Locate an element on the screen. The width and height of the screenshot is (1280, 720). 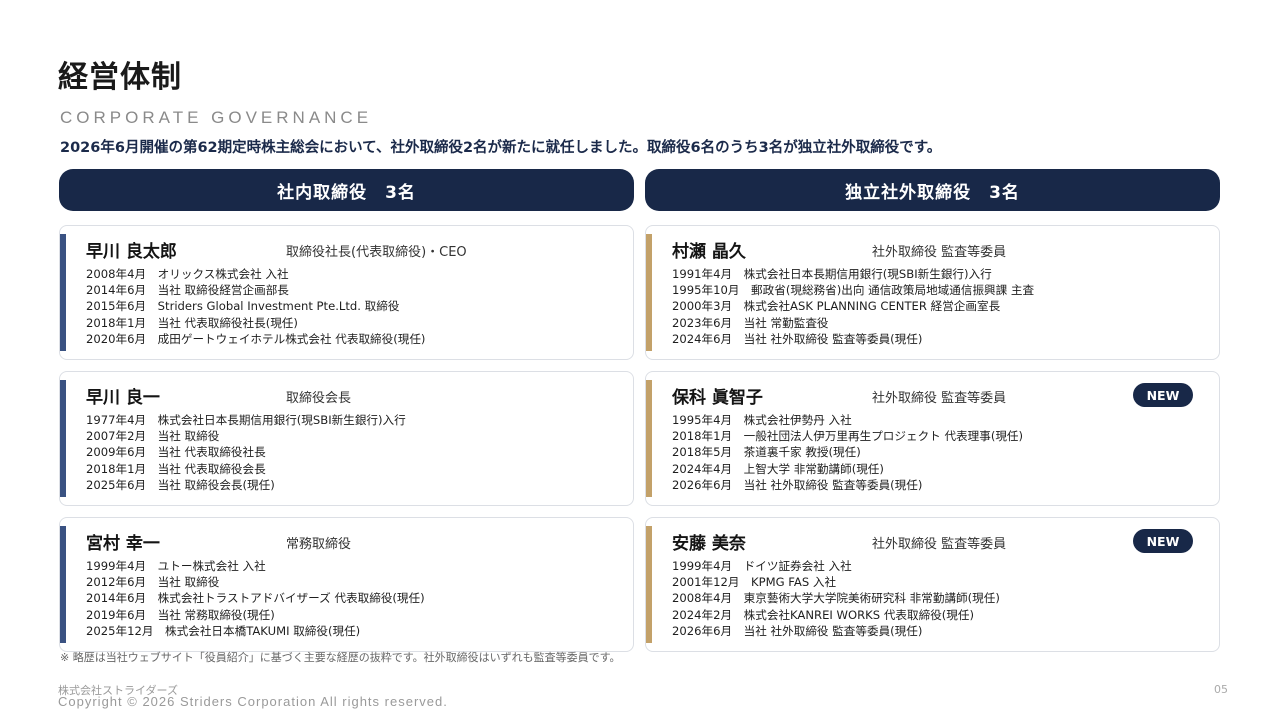
career-item: 1995年10月 郵政省(現総務省)出向 通信政策局地域通信振興課 主査 is located at coordinates (853, 290).